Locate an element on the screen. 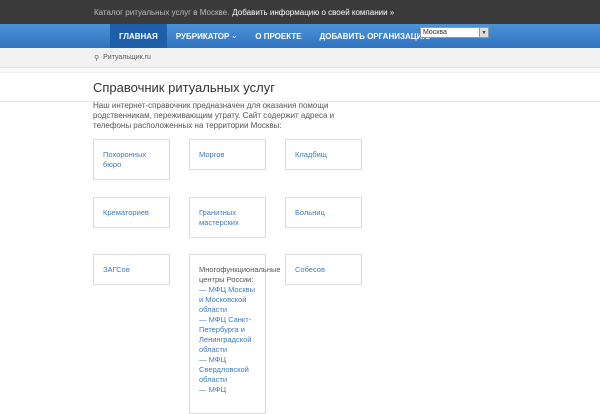 The height and width of the screenshot is (414, 600). card-social-security-link: Собесов is located at coordinates (310, 269).